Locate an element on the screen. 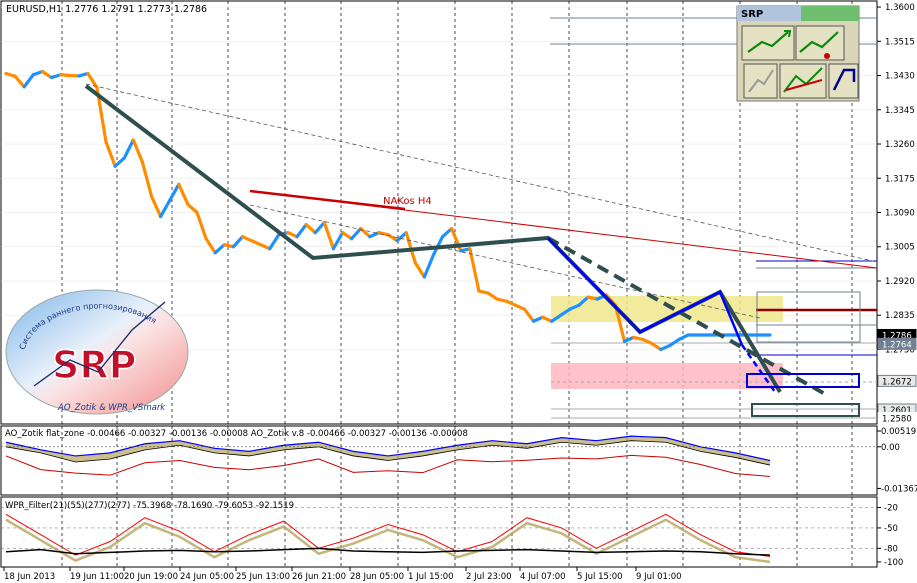 The width and height of the screenshot is (917, 583). srp-panel-title: SRP is located at coordinates (752, 14).